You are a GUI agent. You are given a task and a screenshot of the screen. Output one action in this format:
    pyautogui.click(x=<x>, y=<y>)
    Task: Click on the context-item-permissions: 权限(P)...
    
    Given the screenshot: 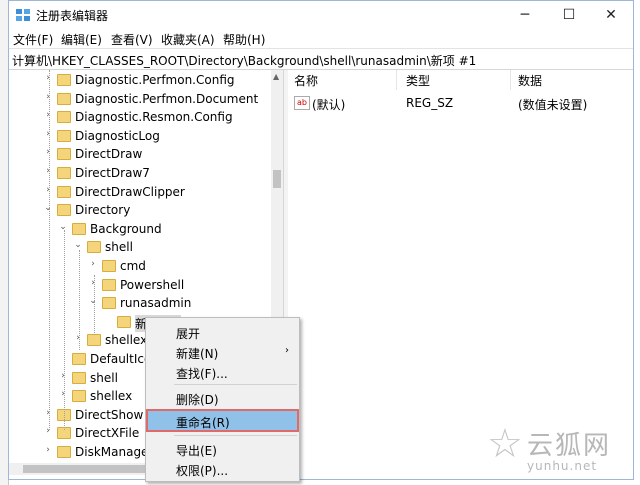 What is the action you would take?
    pyautogui.click(x=222, y=469)
    